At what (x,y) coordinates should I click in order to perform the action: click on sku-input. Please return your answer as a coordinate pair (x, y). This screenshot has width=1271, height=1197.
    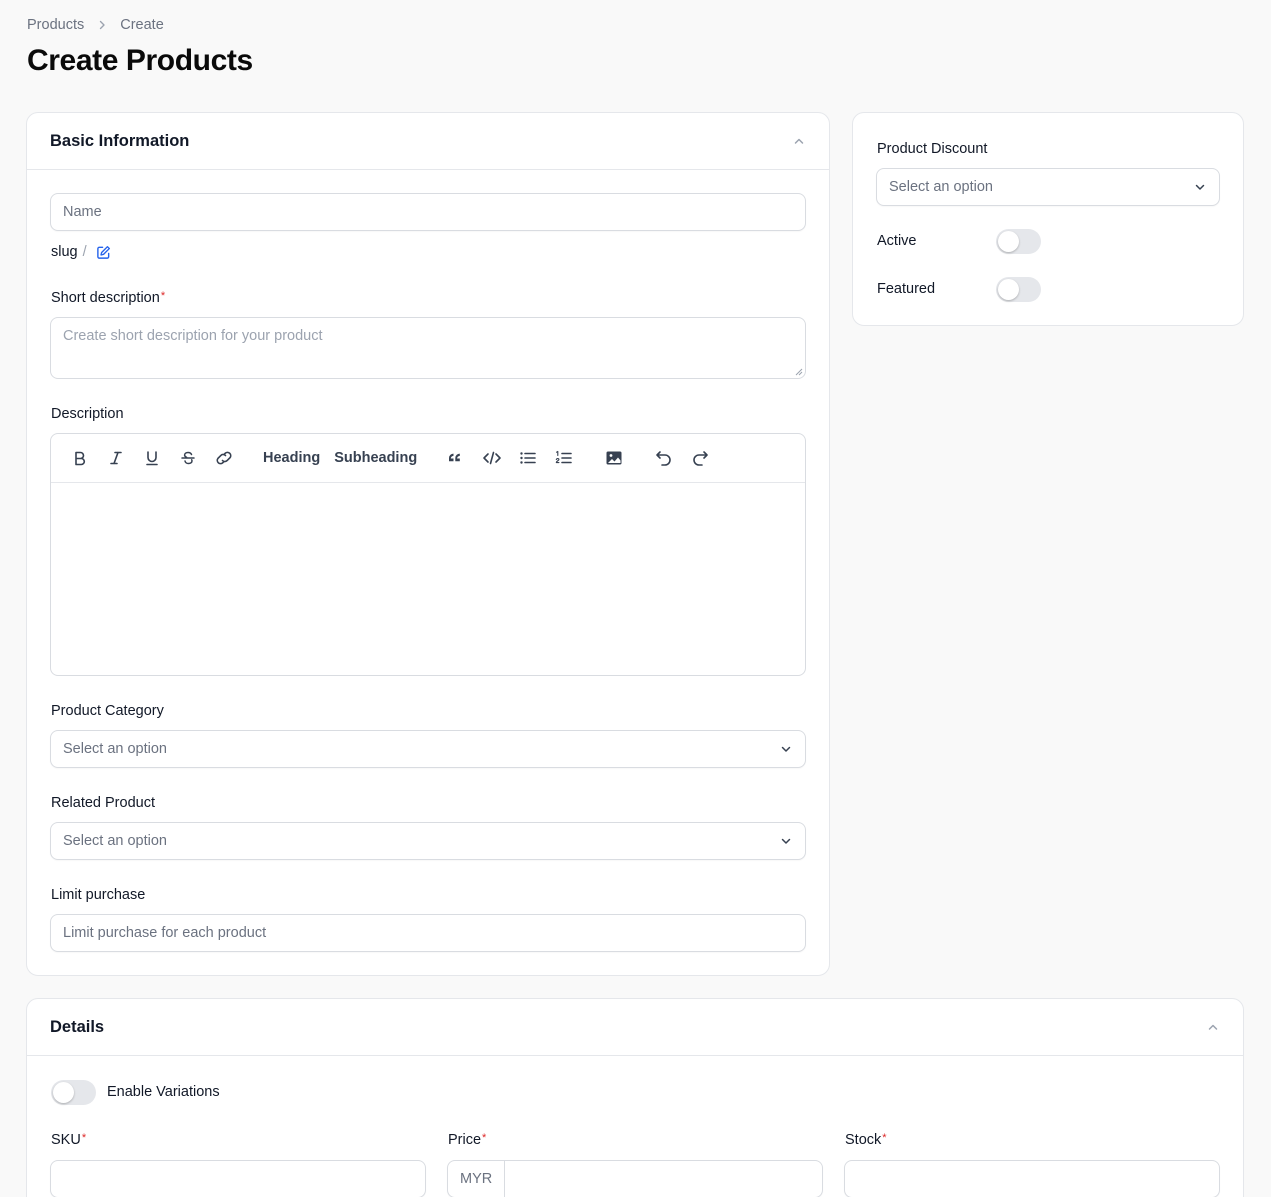
    Looking at the image, I should click on (238, 1178).